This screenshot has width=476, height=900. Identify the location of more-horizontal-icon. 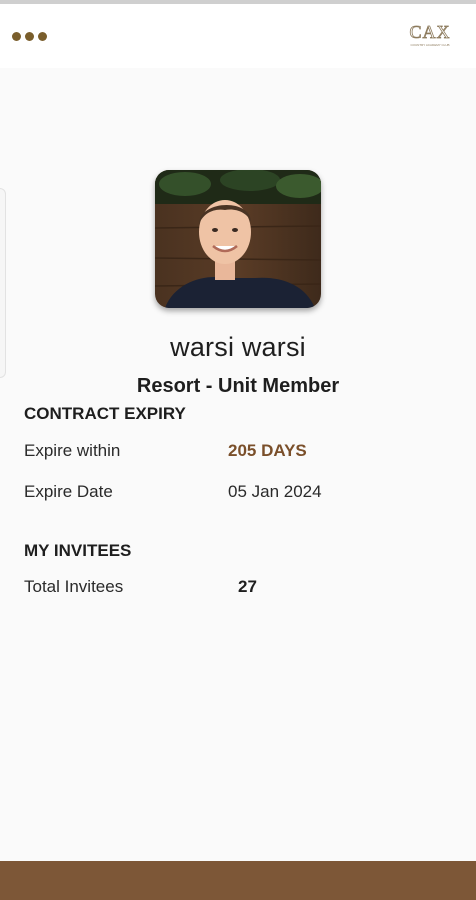
(16, 36).